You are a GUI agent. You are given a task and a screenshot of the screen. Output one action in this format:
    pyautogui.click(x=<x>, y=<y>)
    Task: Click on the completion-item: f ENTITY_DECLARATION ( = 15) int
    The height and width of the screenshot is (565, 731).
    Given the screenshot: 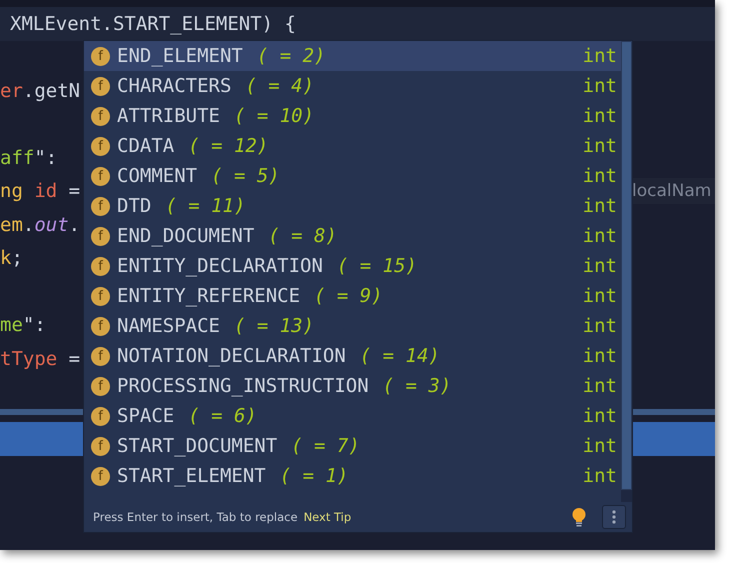 What is the action you would take?
    pyautogui.click(x=352, y=266)
    